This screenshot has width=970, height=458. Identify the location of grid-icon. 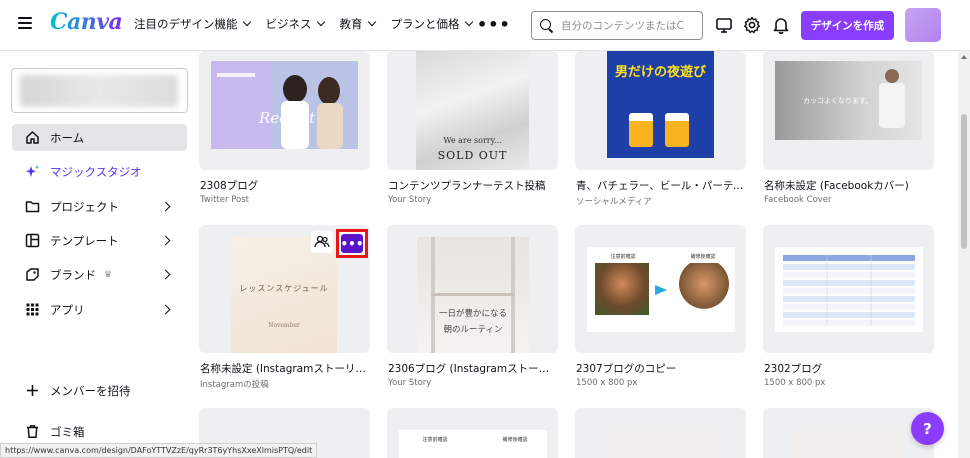
(32, 310).